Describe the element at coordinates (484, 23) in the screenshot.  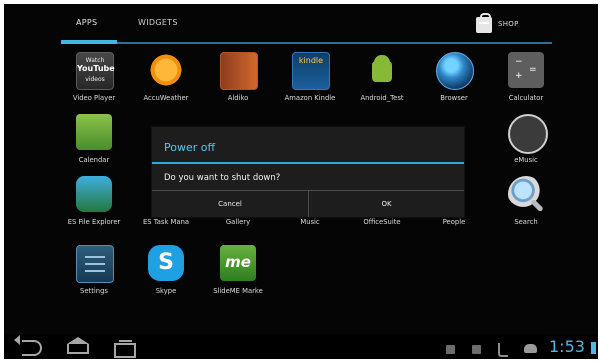
I see `shopping-bag-icon` at that location.